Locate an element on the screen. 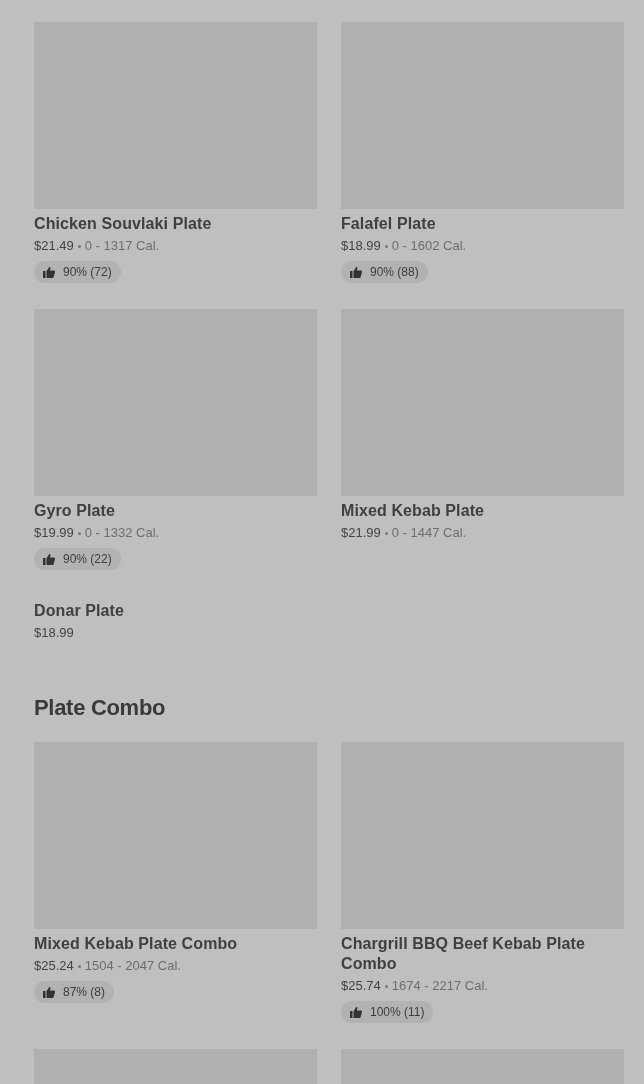 The width and height of the screenshot is (644, 1084). item-calories: 0 - 1447 Cal. is located at coordinates (429, 532).